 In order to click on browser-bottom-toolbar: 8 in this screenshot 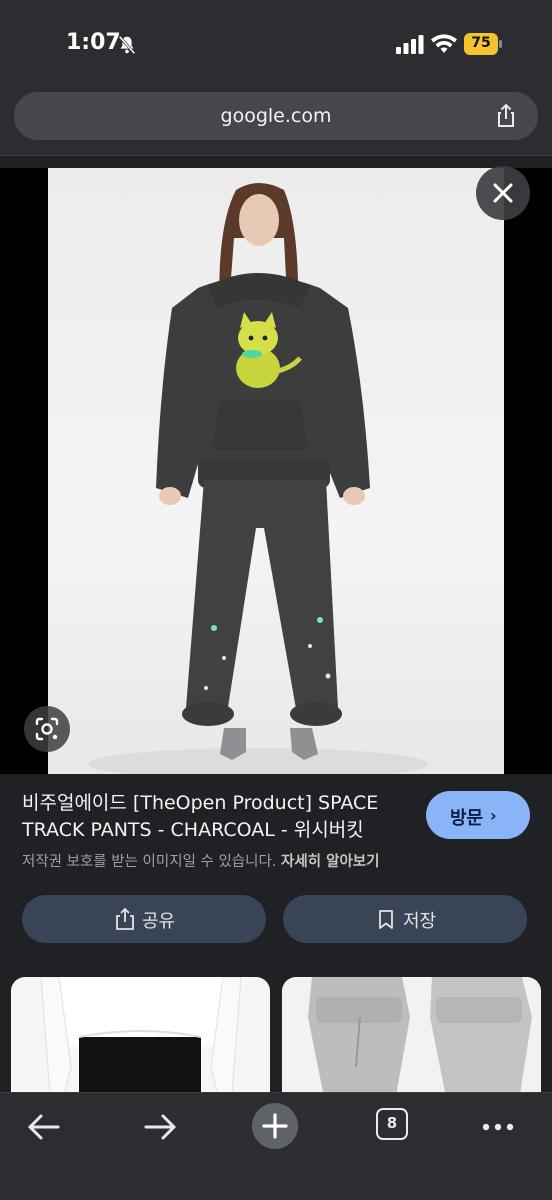, I will do `click(276, 1146)`.